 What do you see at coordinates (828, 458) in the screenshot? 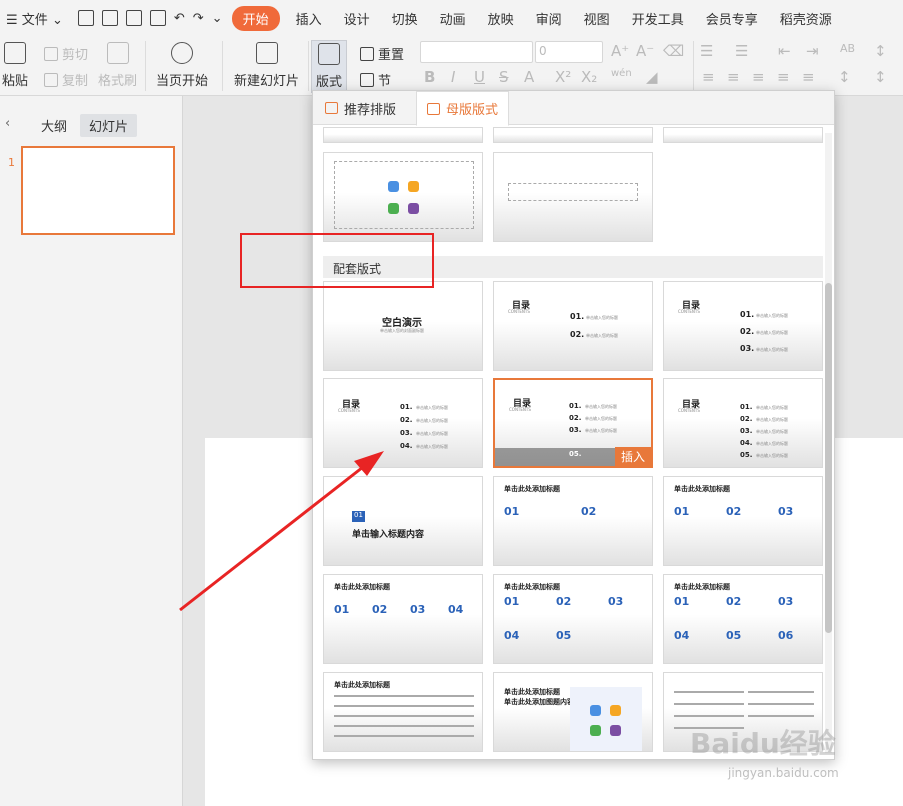
I see `scroll-thumb` at bounding box center [828, 458].